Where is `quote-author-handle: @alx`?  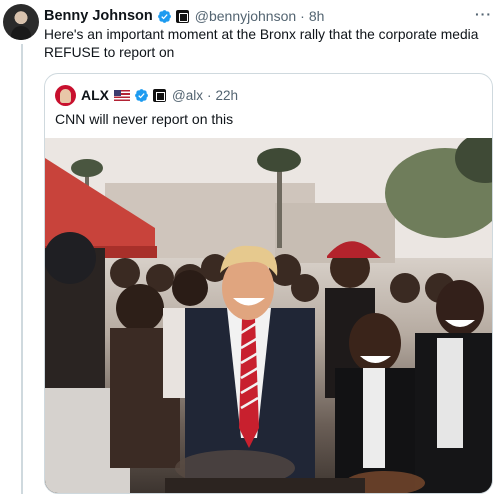 quote-author-handle: @alx is located at coordinates (187, 95).